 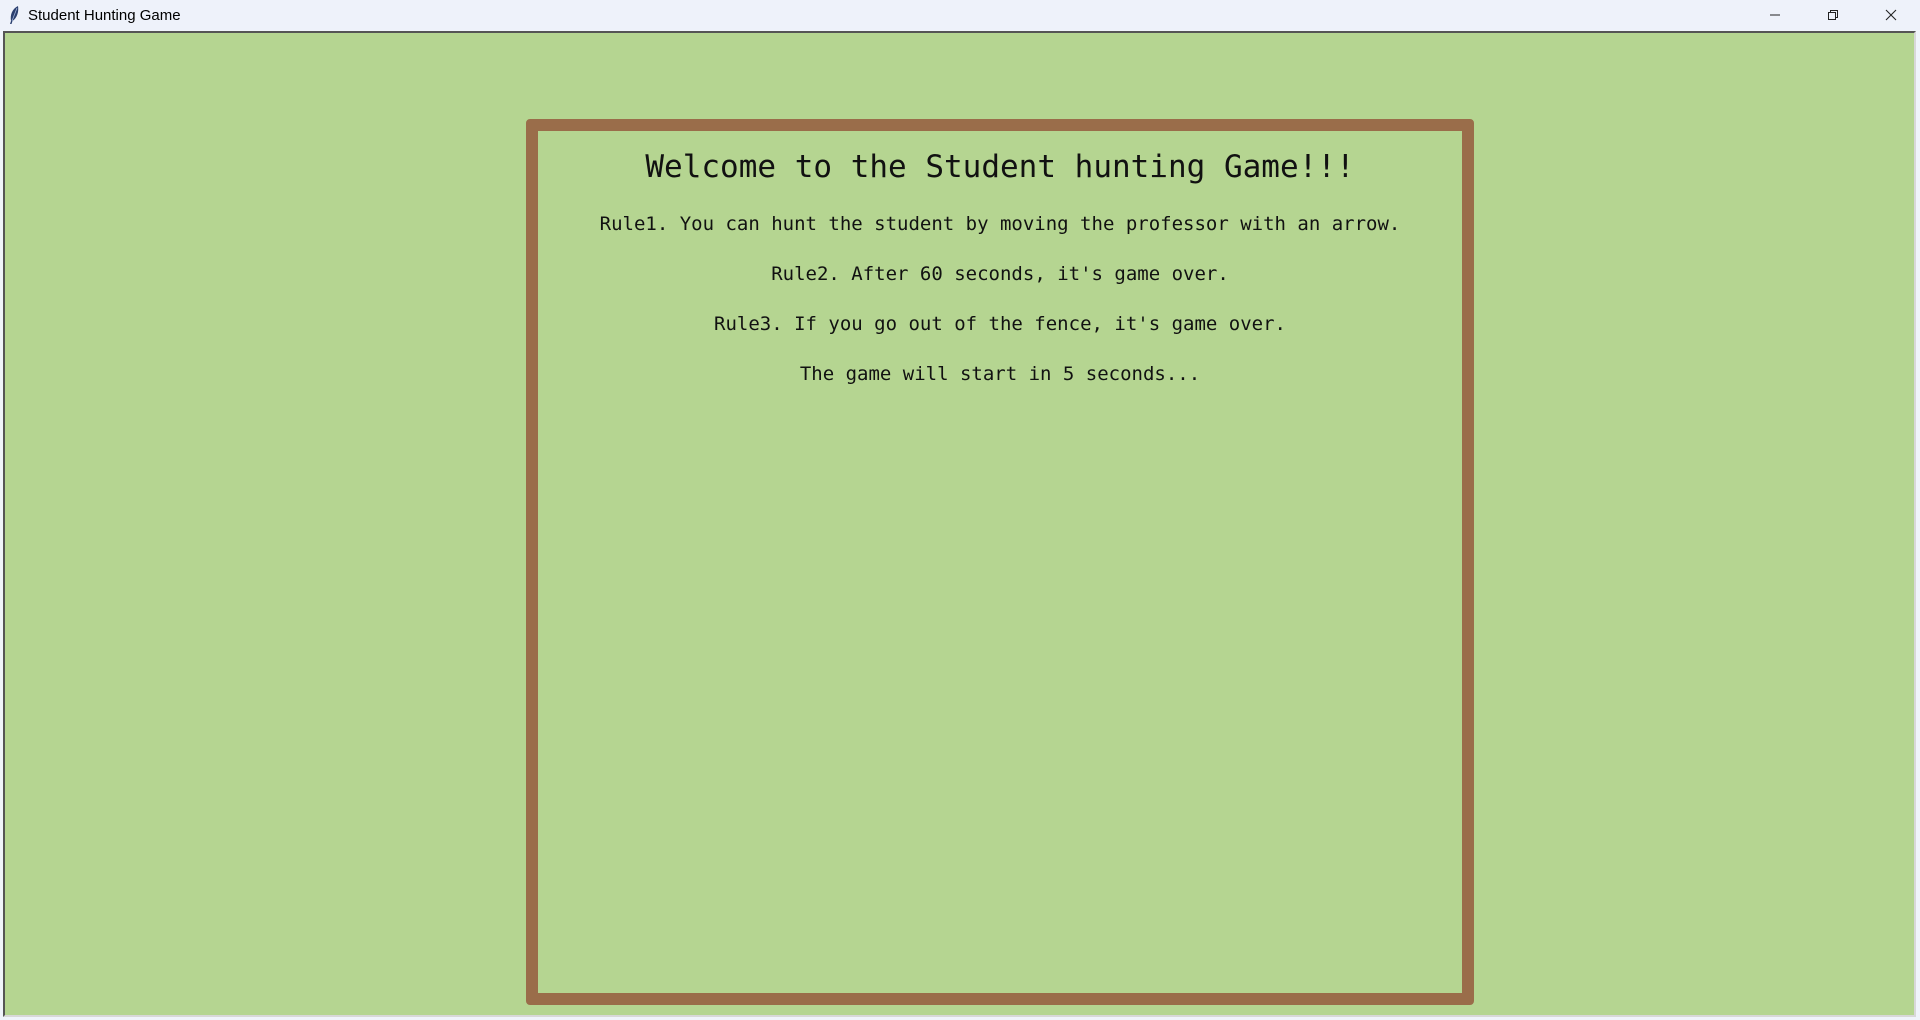 I want to click on restore-icon, so click(x=1833, y=15).